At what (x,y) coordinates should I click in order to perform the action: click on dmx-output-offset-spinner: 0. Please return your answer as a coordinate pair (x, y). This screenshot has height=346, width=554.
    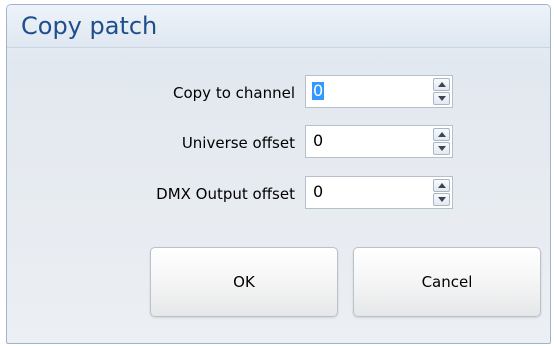
    Looking at the image, I should click on (379, 192).